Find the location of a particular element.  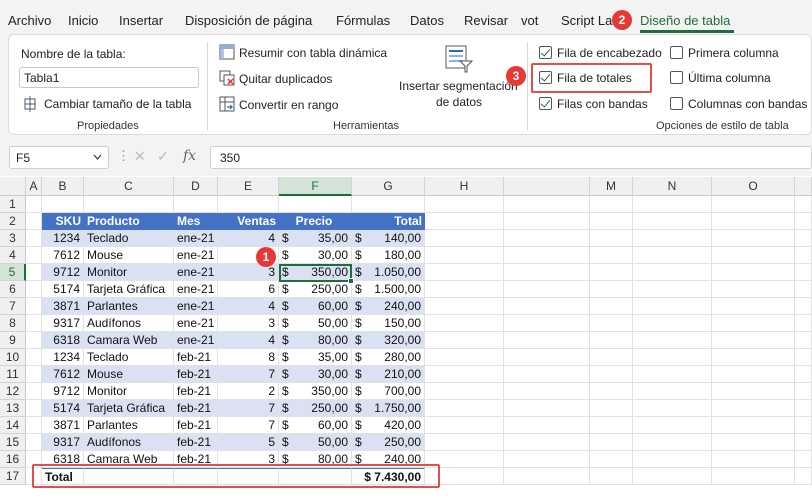

enter-icon: ✓ is located at coordinates (163, 156).